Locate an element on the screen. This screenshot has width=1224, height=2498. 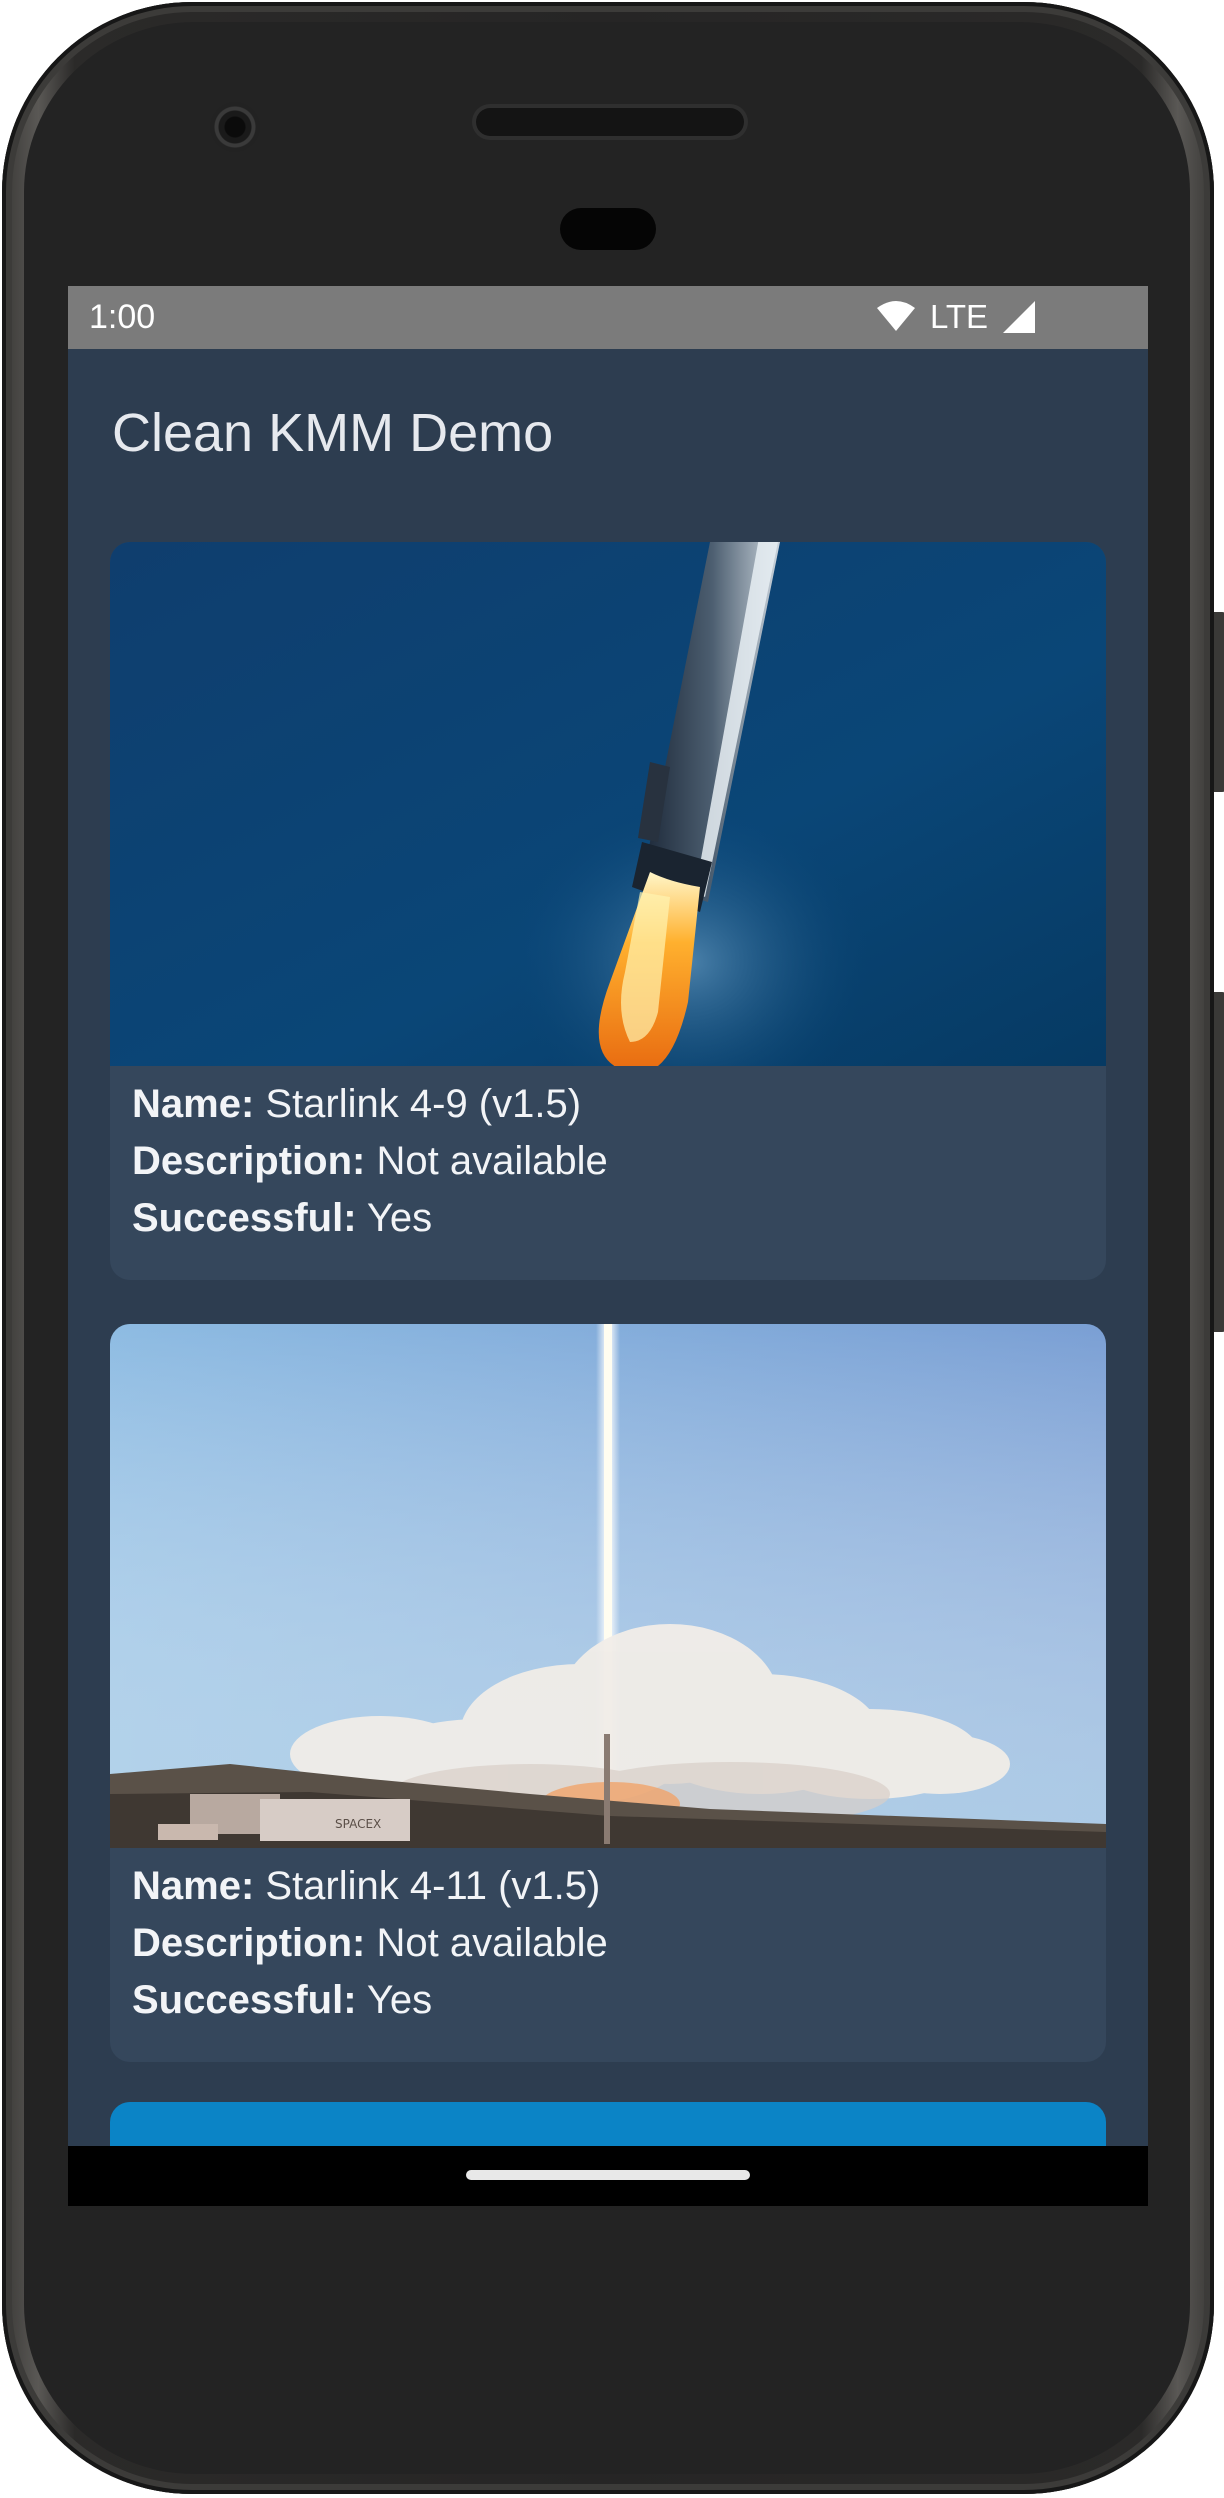
launch-details: Name: Starlink 4-9 (v1.5) Description is located at coordinates (370, 1161).